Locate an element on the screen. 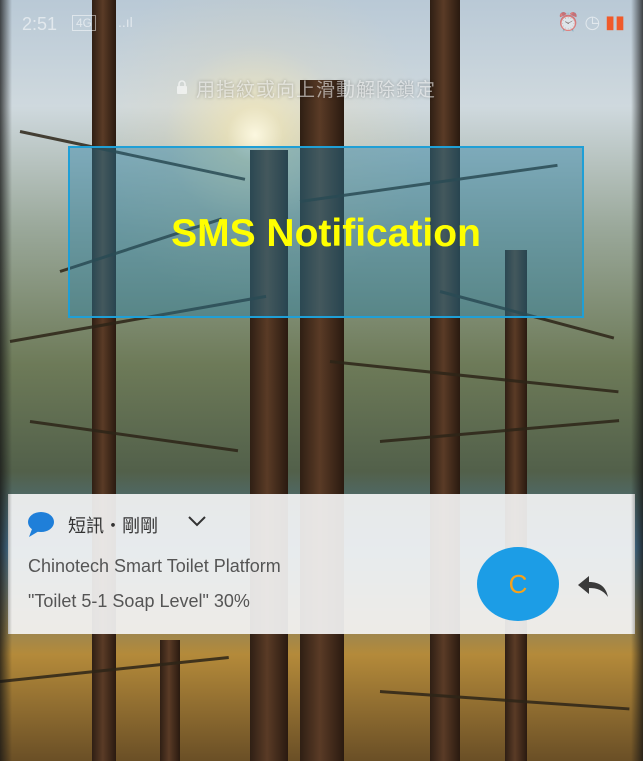  banner-title: SMS Notification is located at coordinates (326, 233).